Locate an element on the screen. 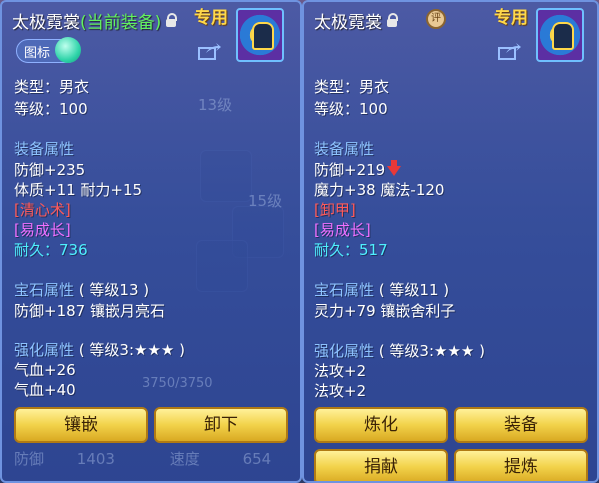 Image resolution: width=599 pixels, height=483 pixels. current-equipped-label: (当前装备) is located at coordinates (121, 23).